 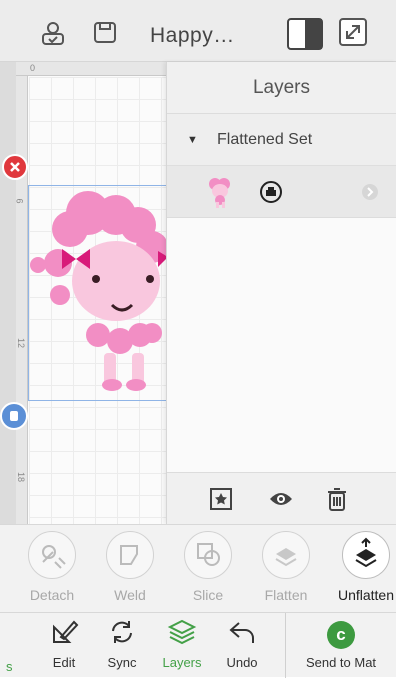 I want to click on nav-edit: Edit, so click(x=64, y=643).